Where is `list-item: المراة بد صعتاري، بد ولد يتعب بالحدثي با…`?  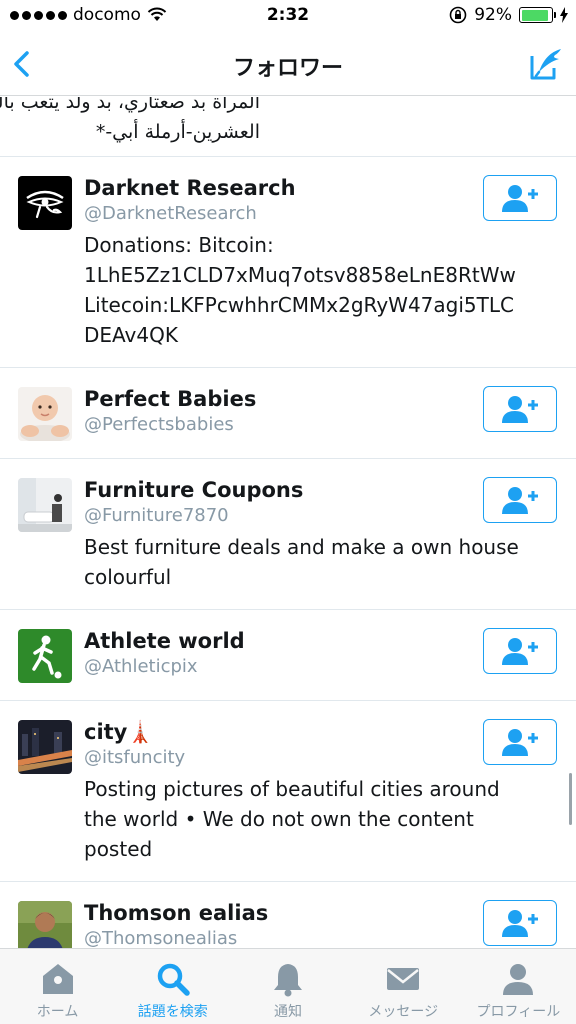
list-item: المراة بد صعتاري، بد ولد يتعب بالحدثي با… is located at coordinates (288, 127).